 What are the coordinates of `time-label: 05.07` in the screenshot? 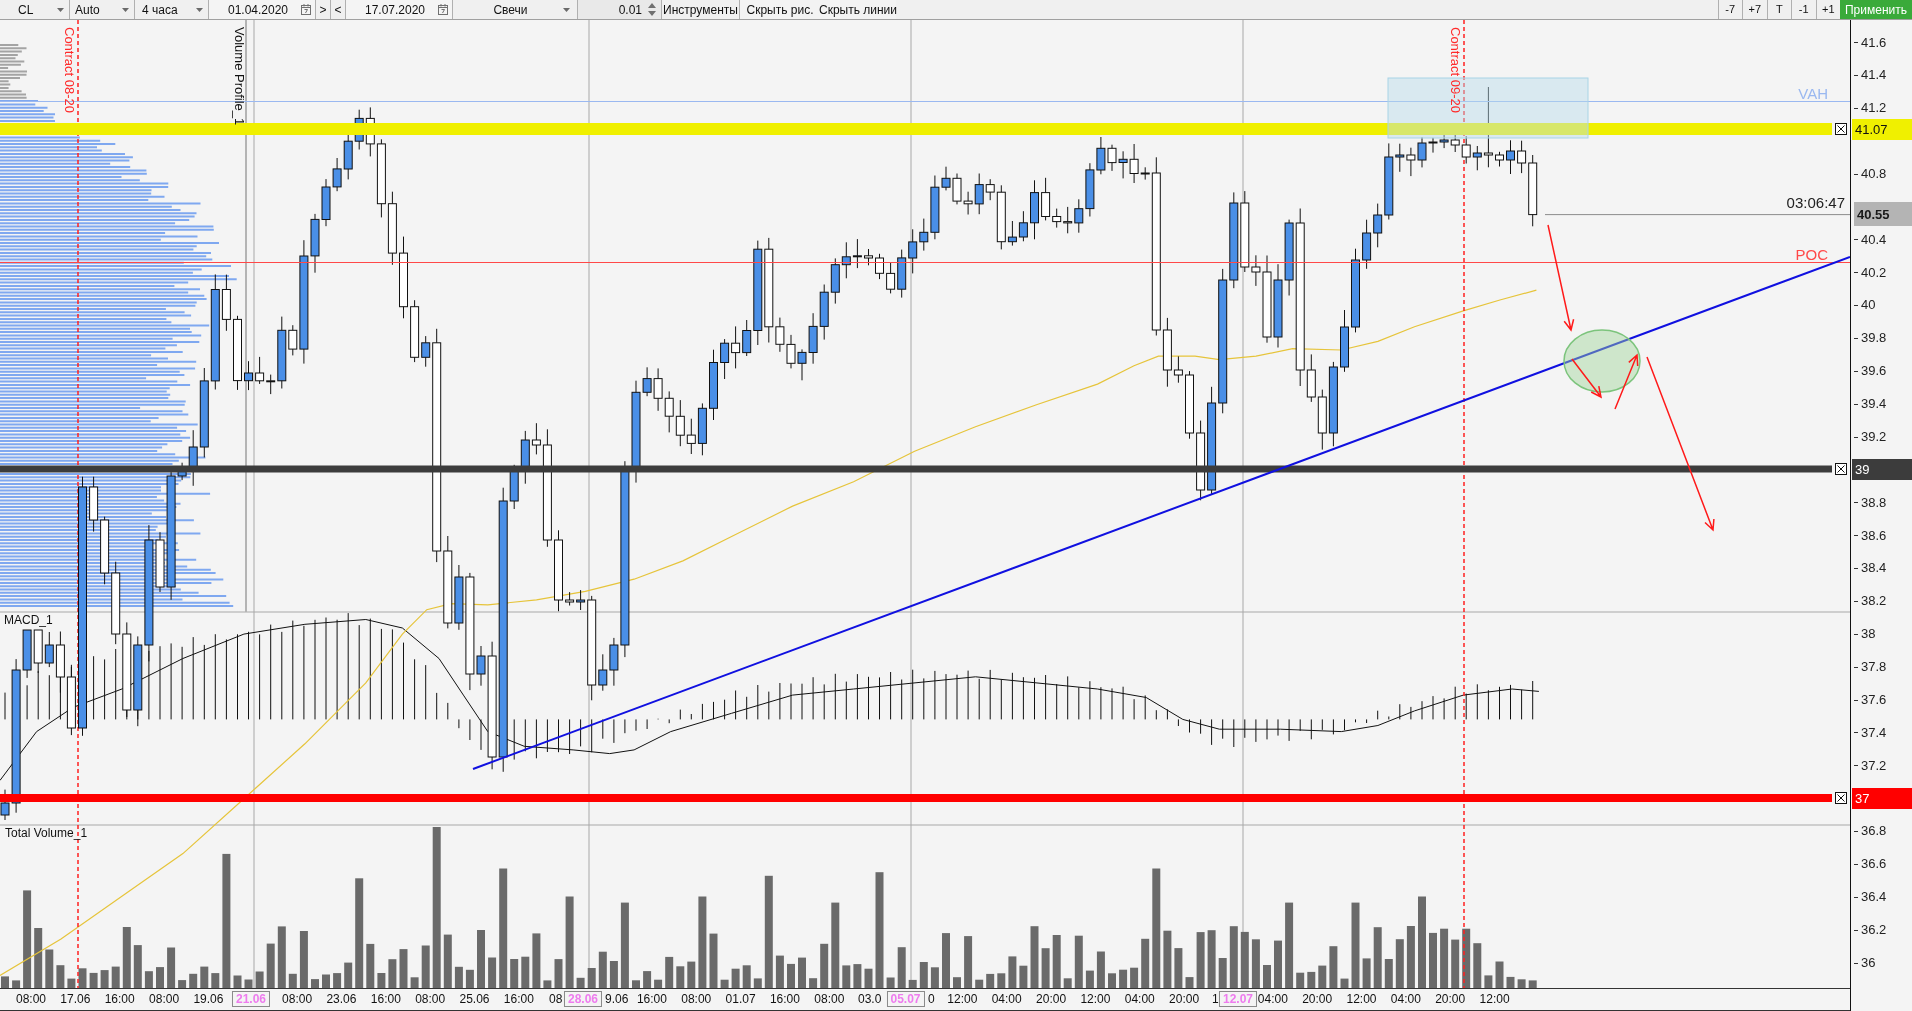 It's located at (905, 999).